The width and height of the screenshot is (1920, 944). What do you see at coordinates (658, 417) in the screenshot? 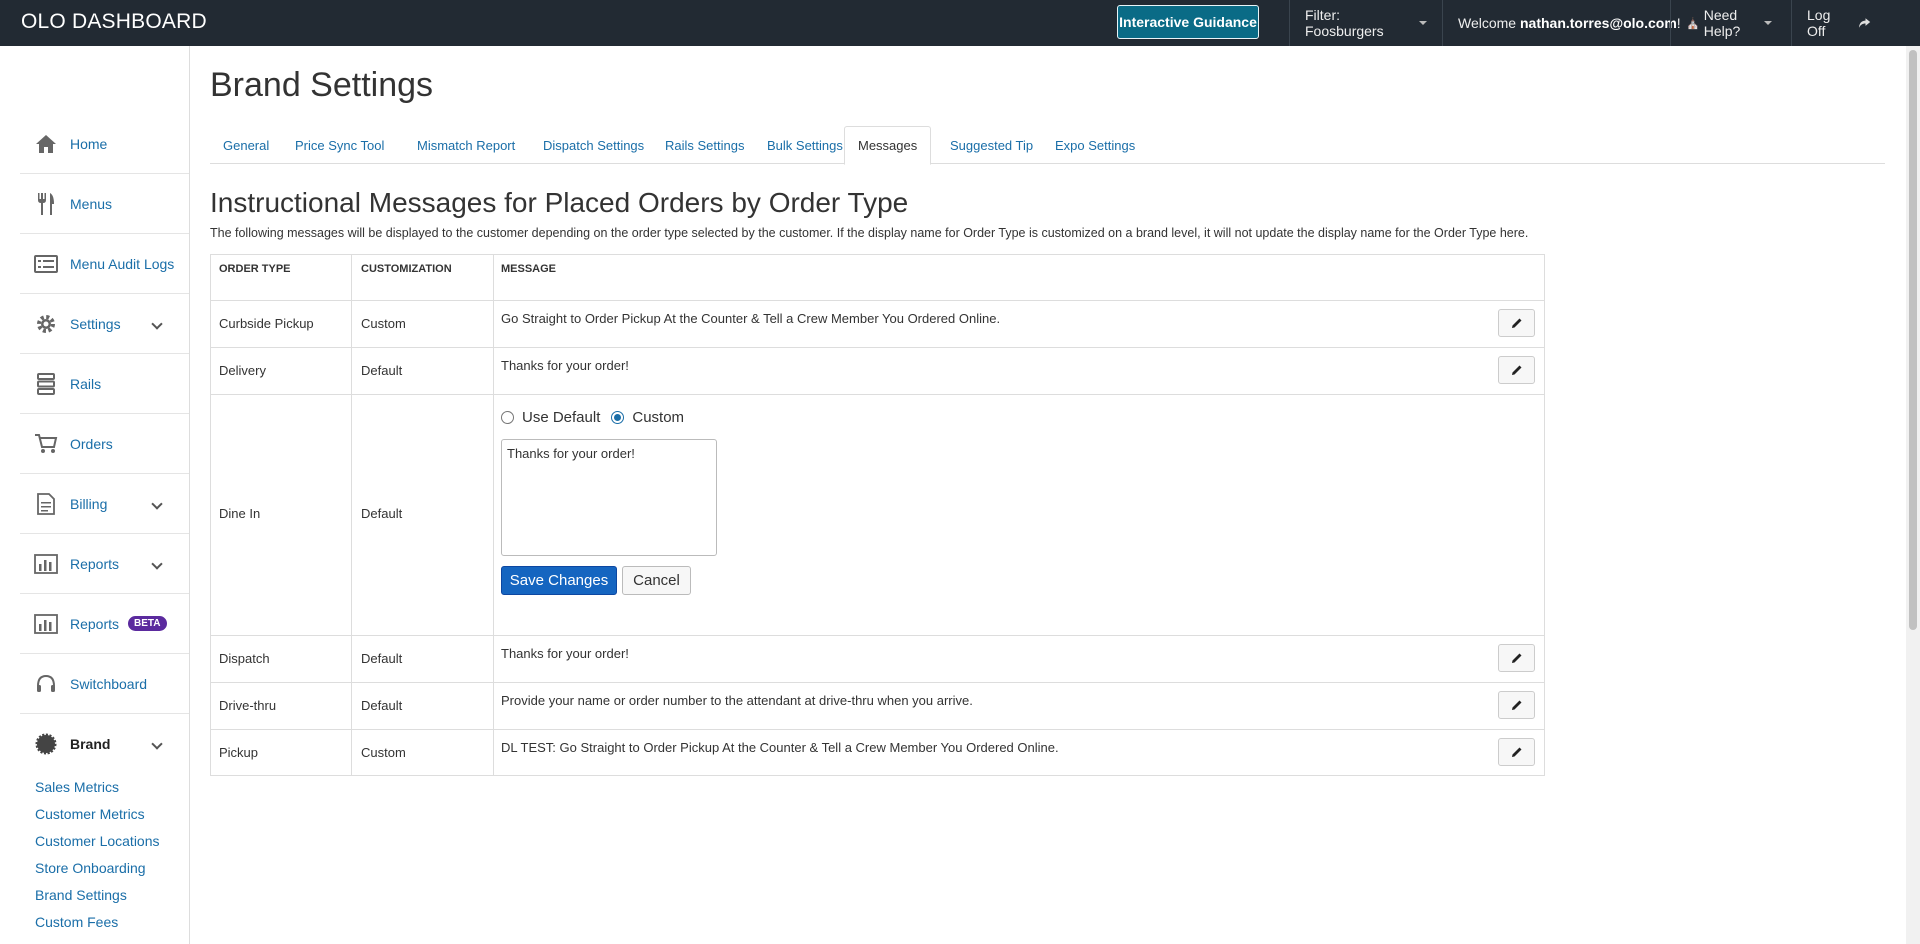
I see `custom-label: Custom` at bounding box center [658, 417].